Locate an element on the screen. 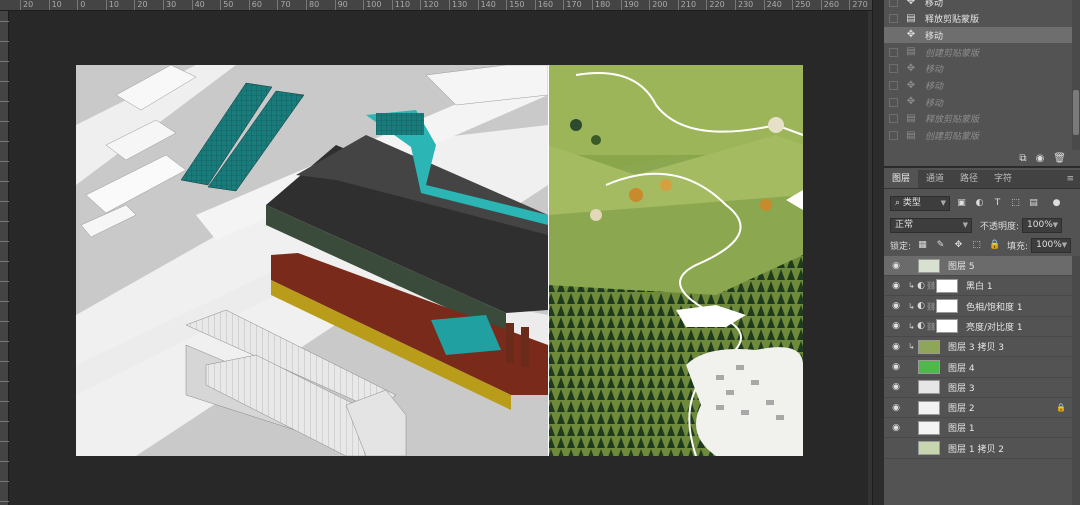 Image resolution: width=1080 pixels, height=505 pixels. blend-row: 正常 ▼ 不透明度: 100% ▼ is located at coordinates (982, 225).